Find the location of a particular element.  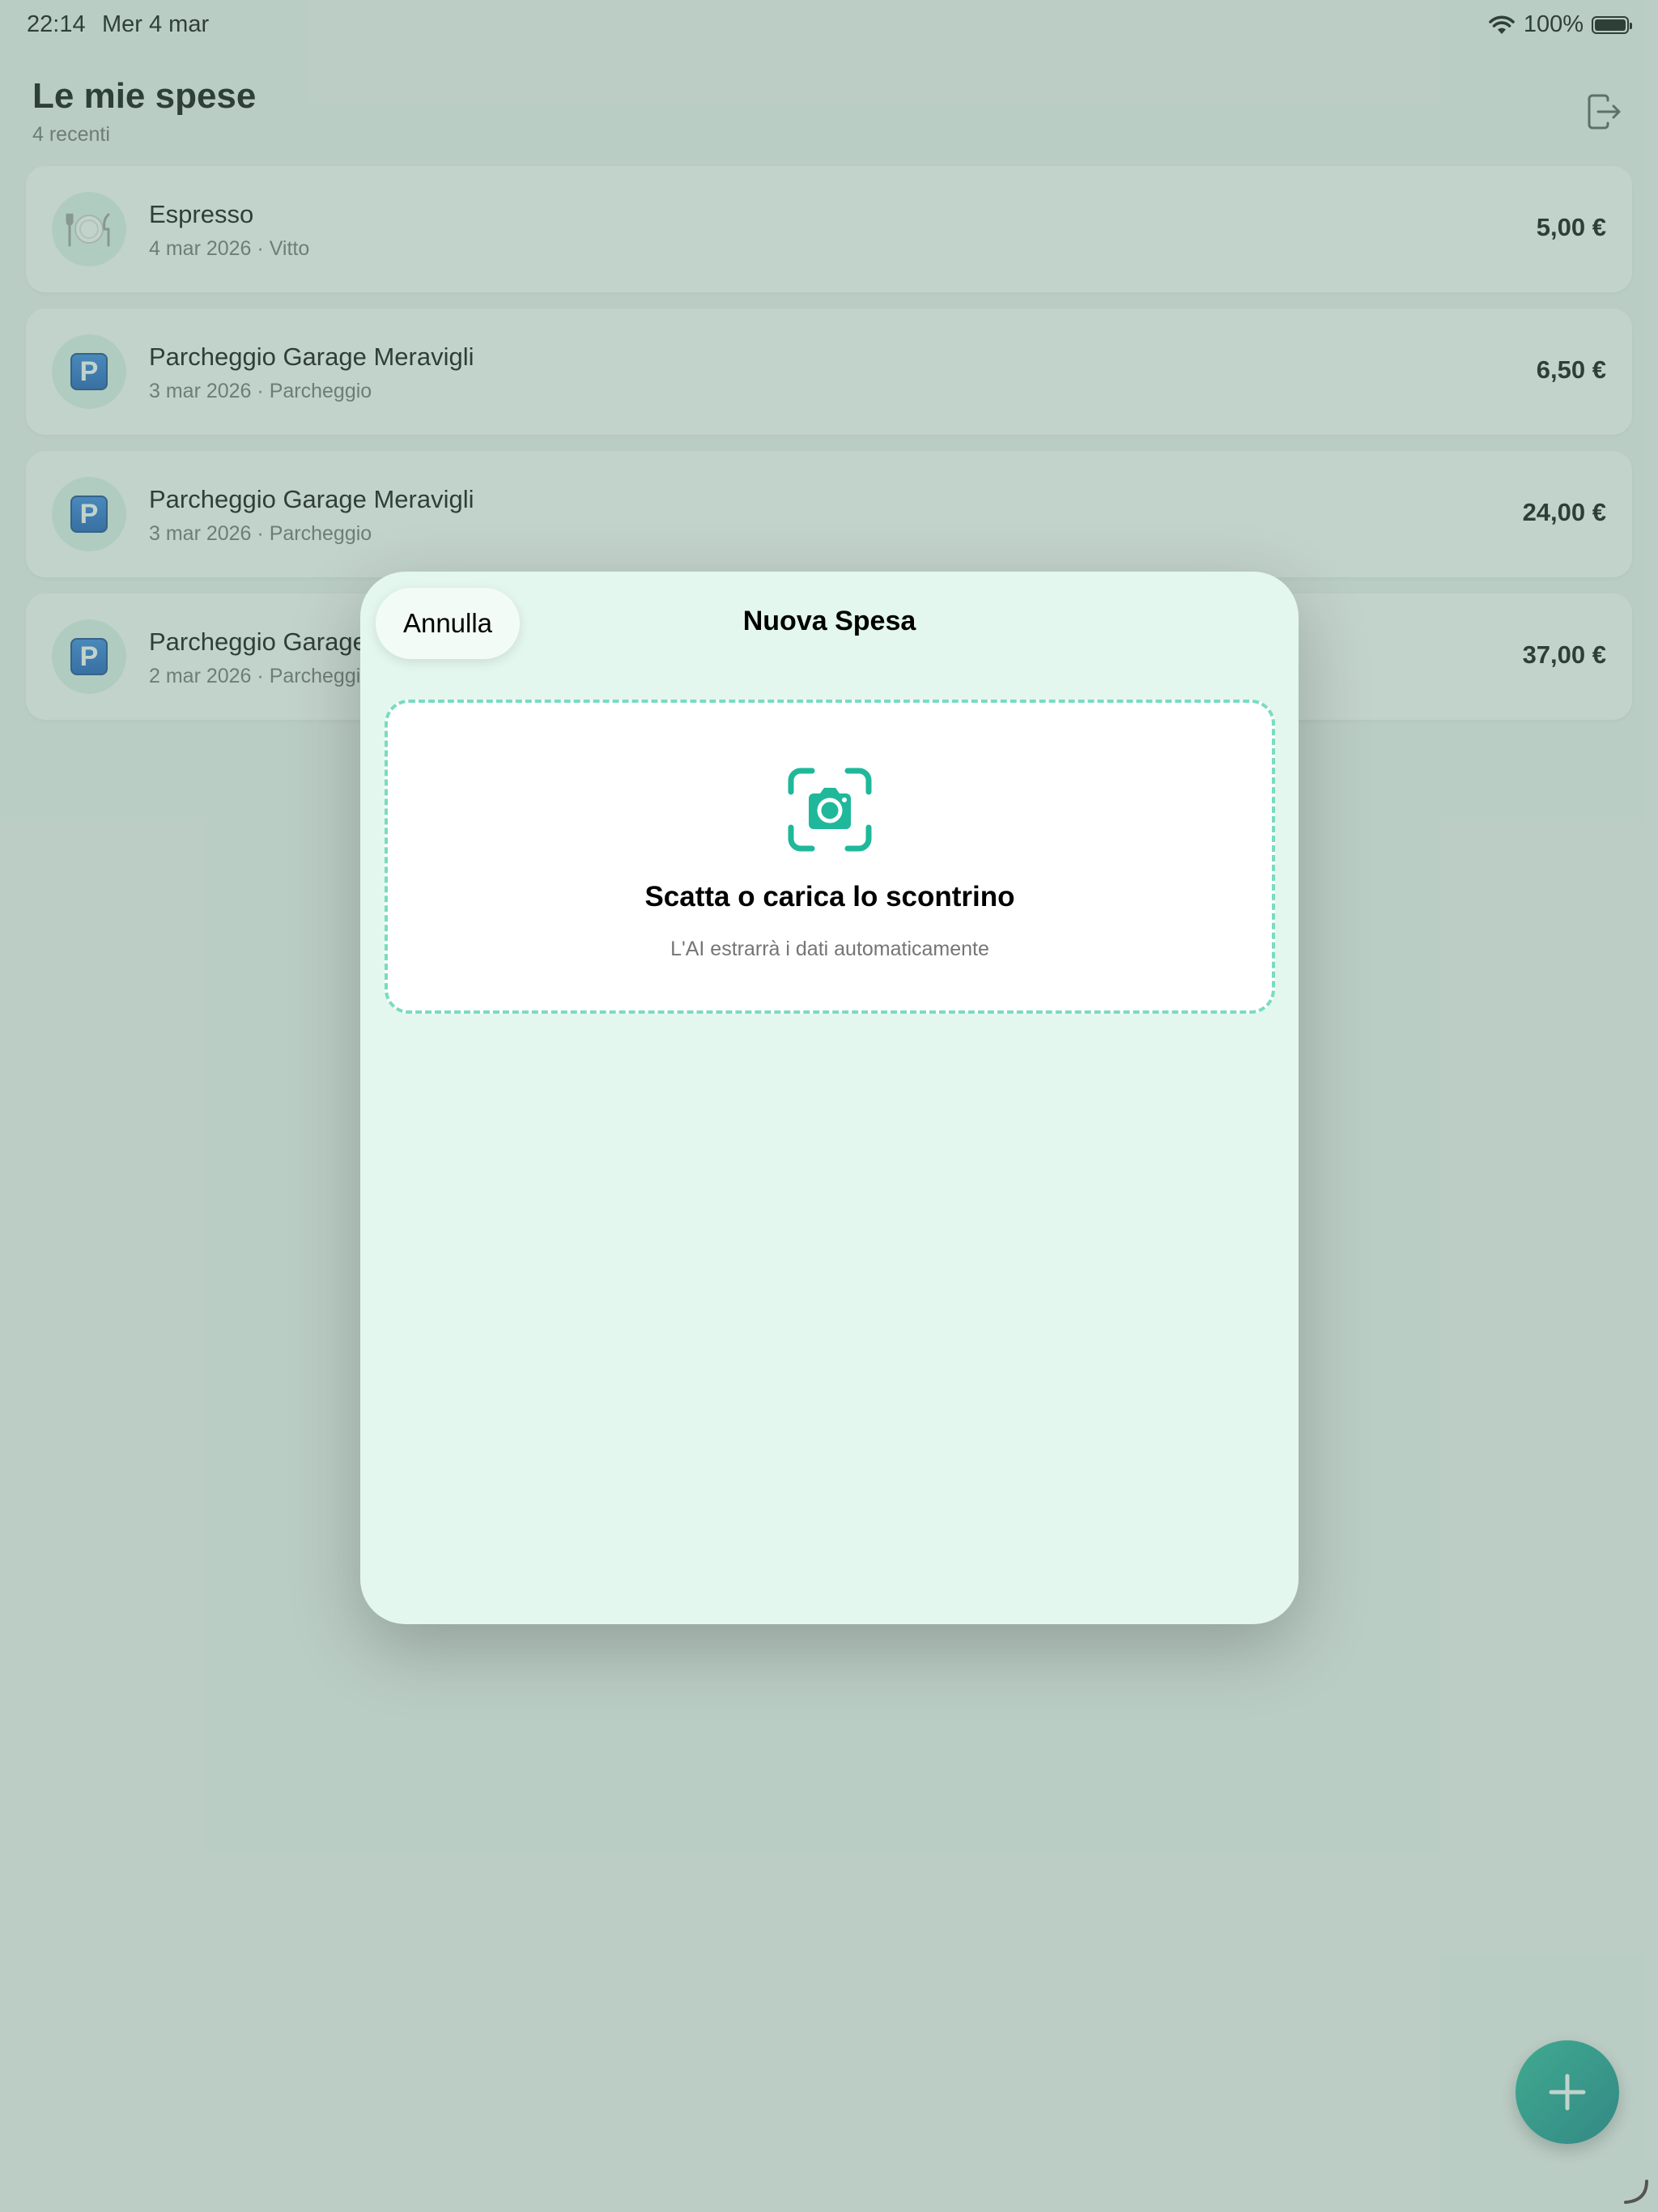

camera-viewfinder-icon is located at coordinates (830, 810).